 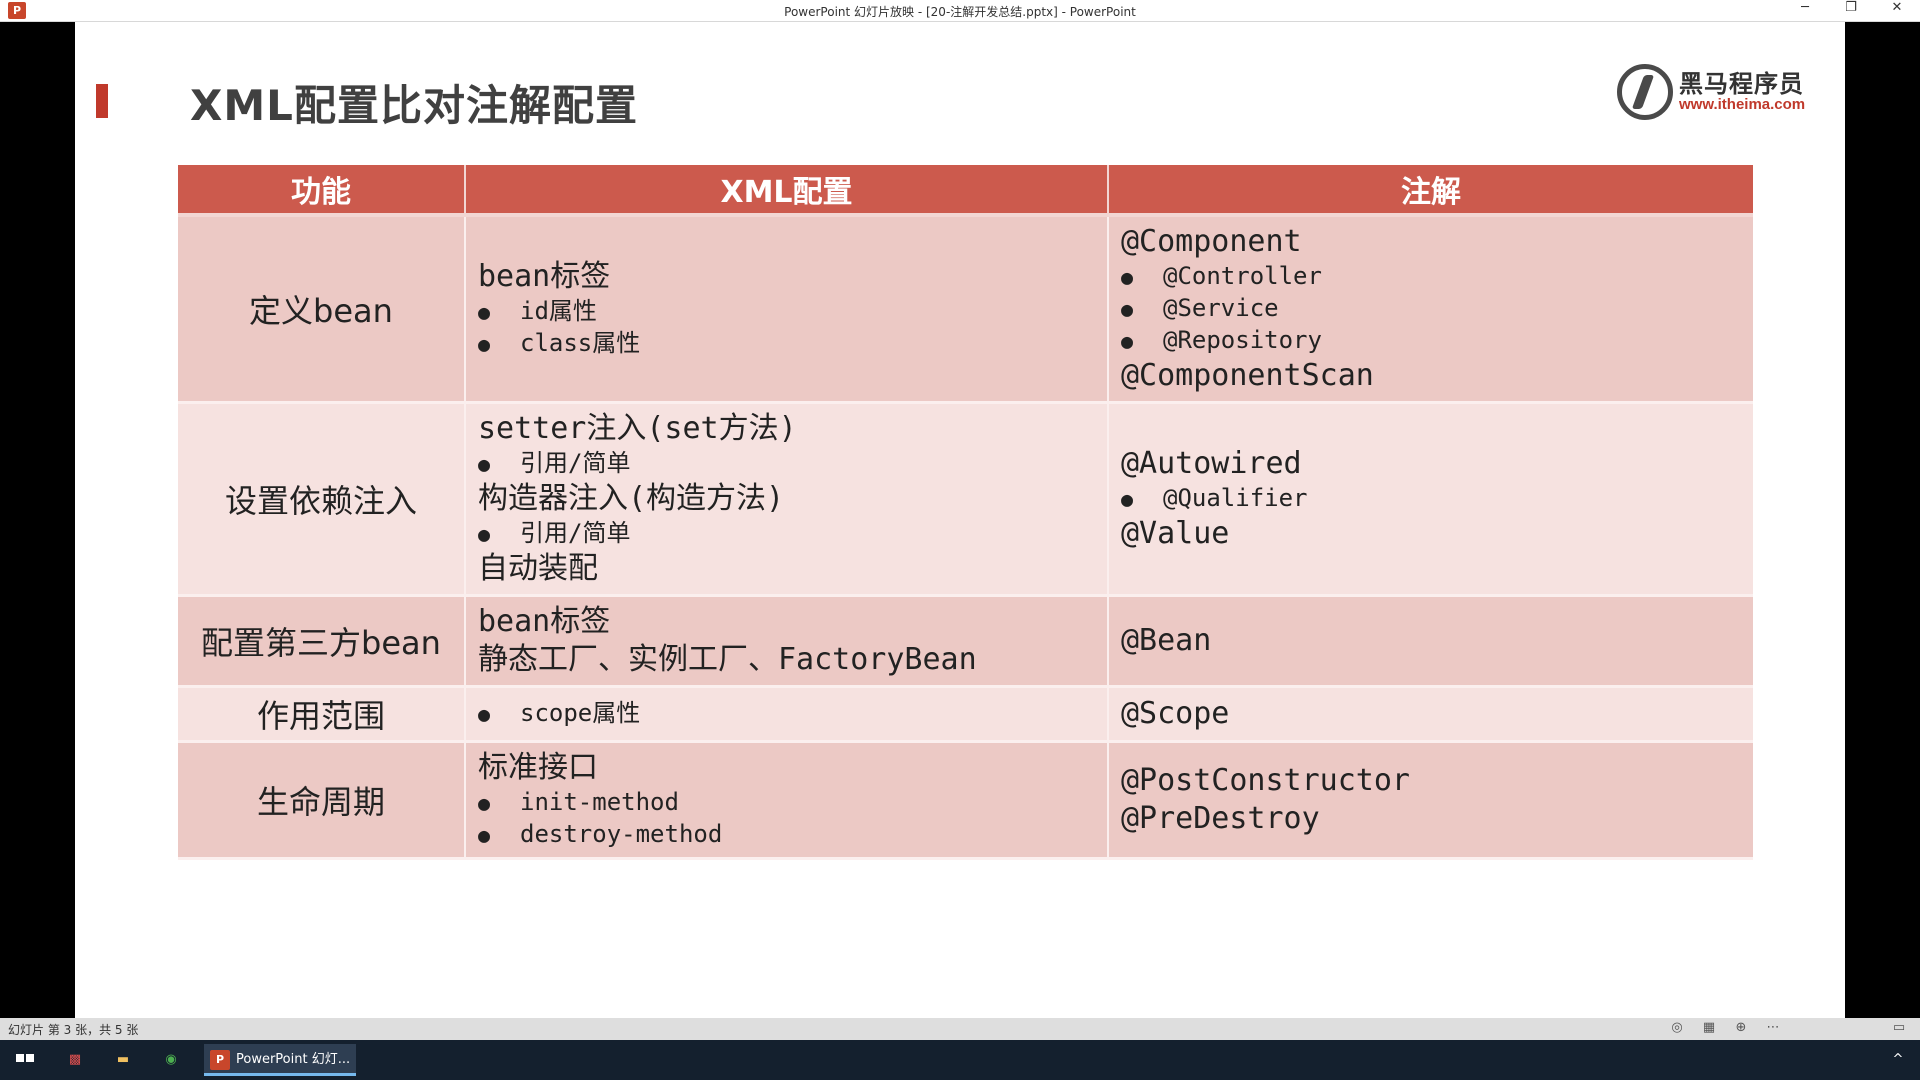 What do you see at coordinates (322, 641) in the screenshot?
I see `function-cell: 配置第三方bean` at bounding box center [322, 641].